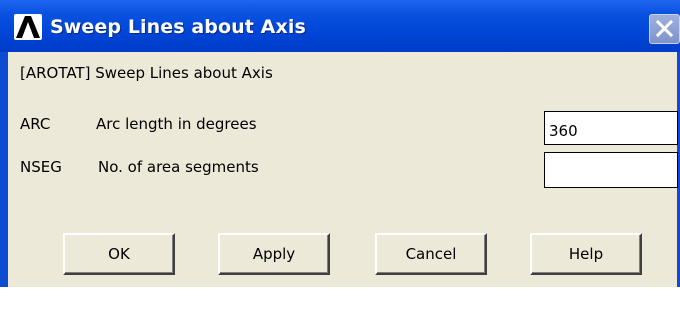 This screenshot has height=318, width=680. What do you see at coordinates (431, 254) in the screenshot?
I see `cancel-button: Cancel` at bounding box center [431, 254].